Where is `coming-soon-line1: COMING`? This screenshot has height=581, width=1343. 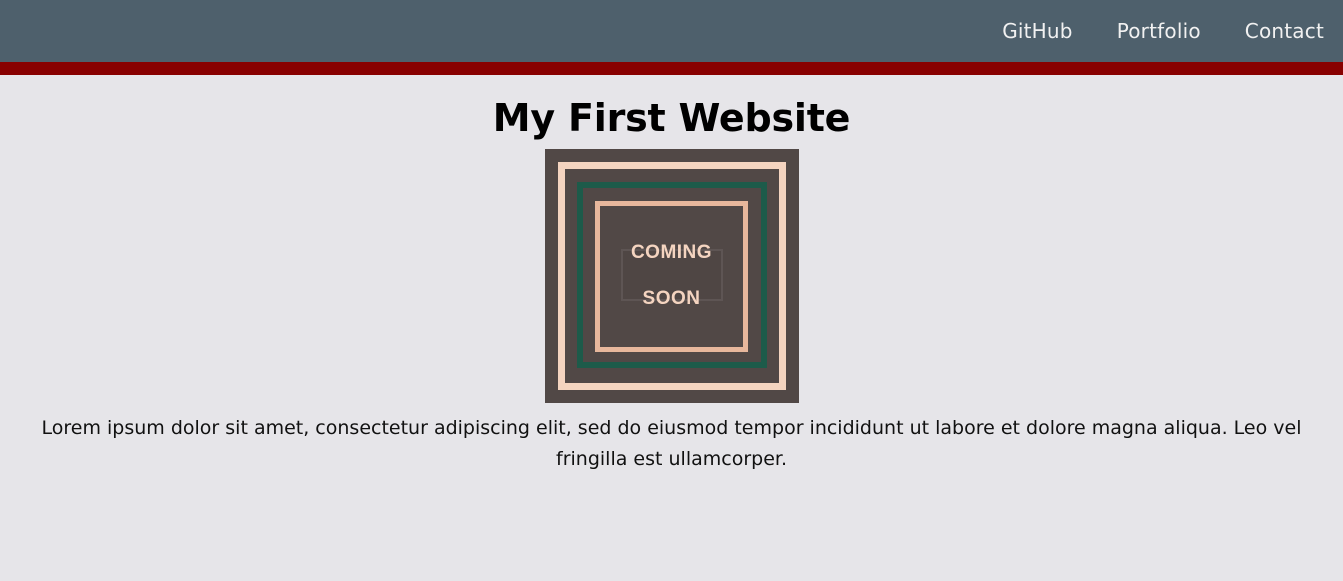
coming-soon-line1: COMING is located at coordinates (671, 252).